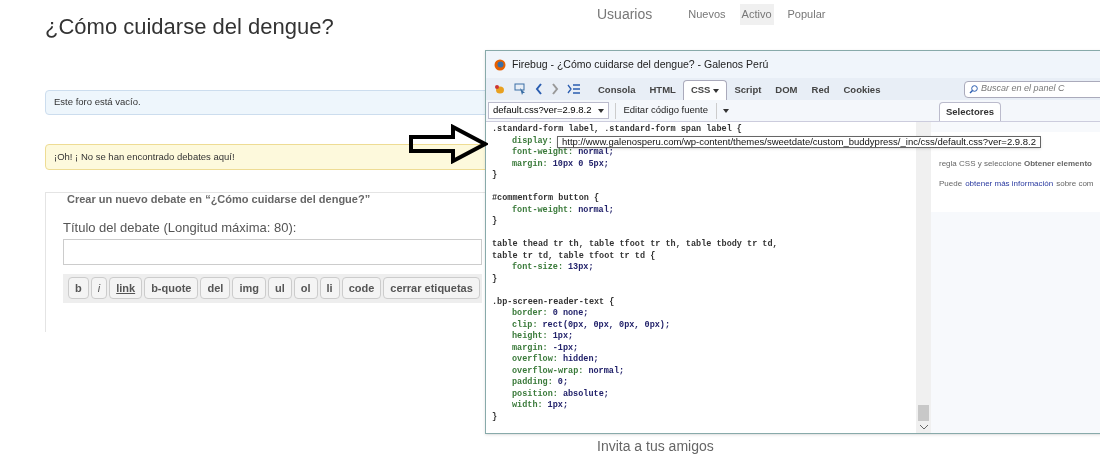 The height and width of the screenshot is (467, 1100). What do you see at coordinates (329, 288) in the screenshot?
I see `editor-button: li` at bounding box center [329, 288].